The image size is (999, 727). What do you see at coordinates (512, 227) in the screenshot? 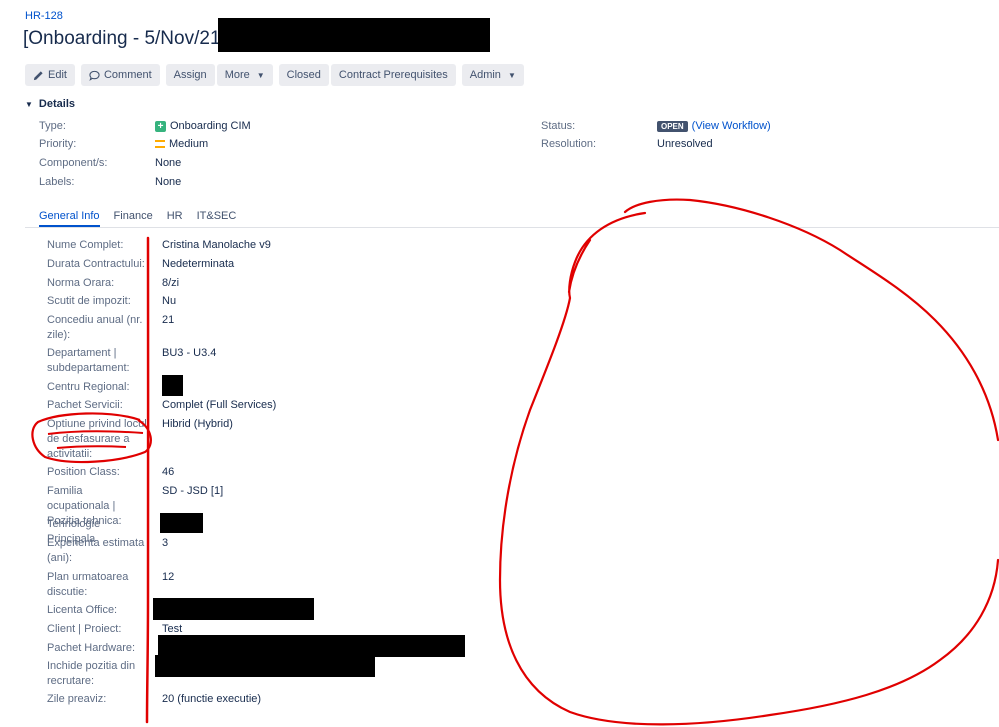
I see `tab-divider` at bounding box center [512, 227].